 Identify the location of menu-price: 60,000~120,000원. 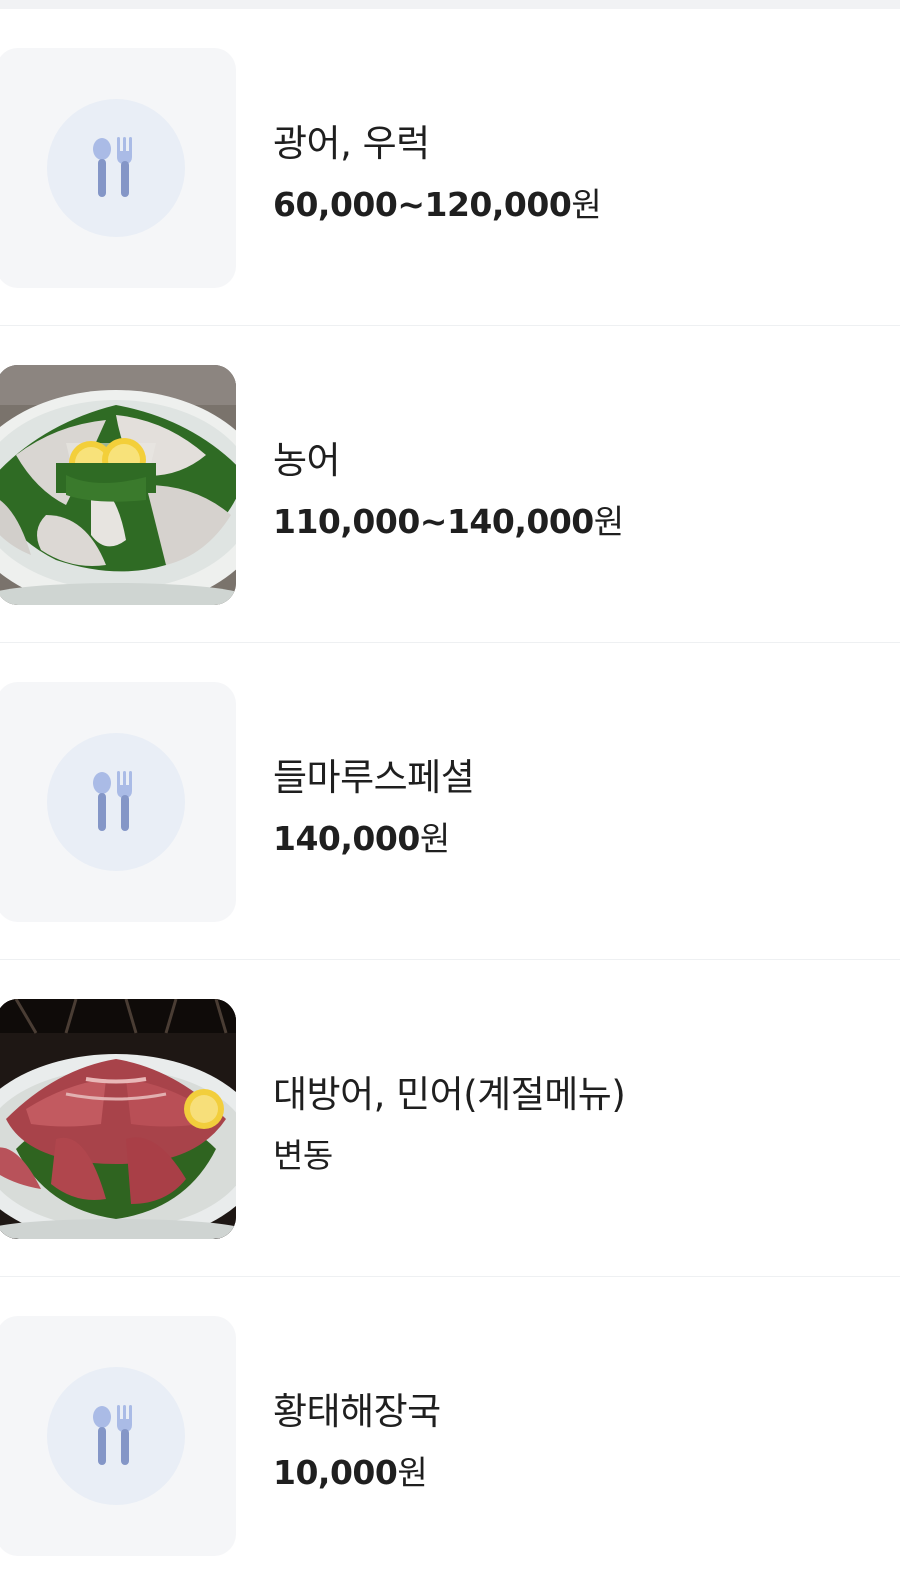
(437, 202).